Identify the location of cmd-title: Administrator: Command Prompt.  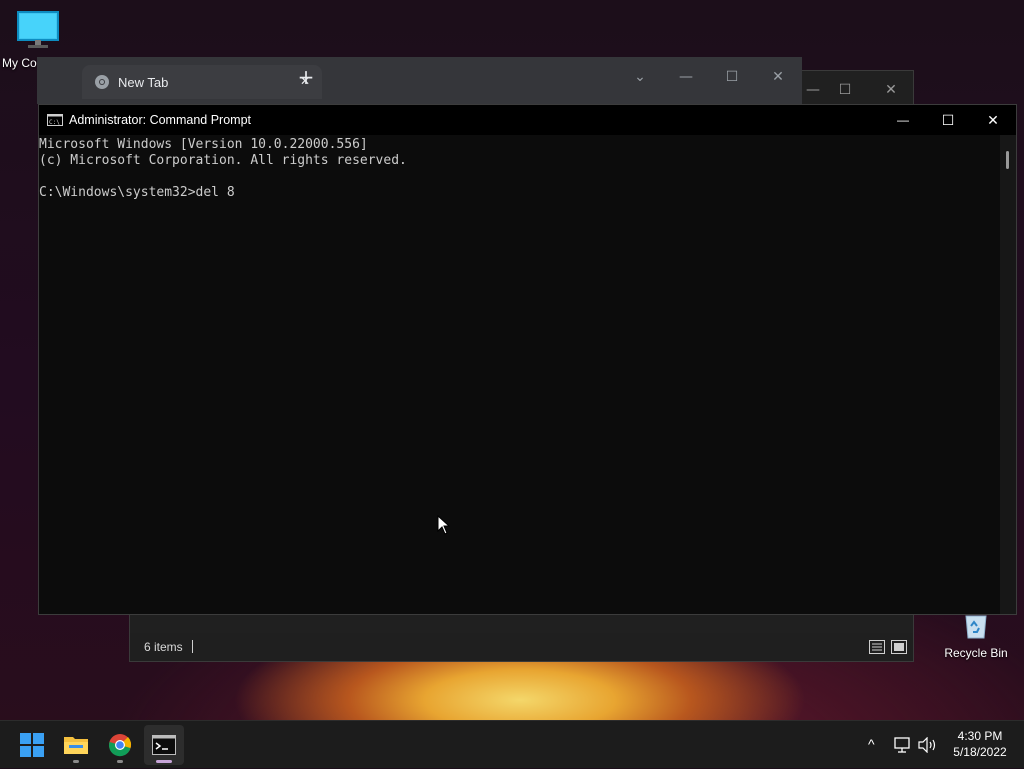
(160, 120).